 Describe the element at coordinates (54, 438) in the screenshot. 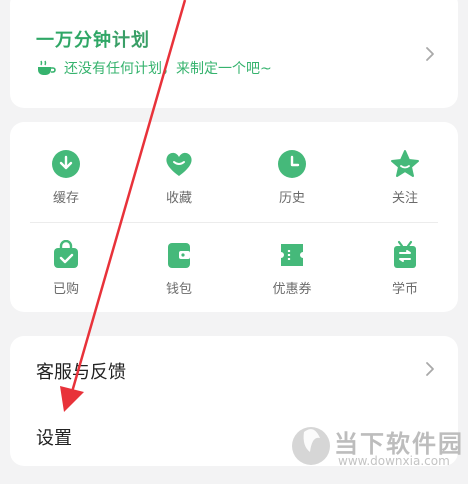

I see `settings-label: 设置` at that location.